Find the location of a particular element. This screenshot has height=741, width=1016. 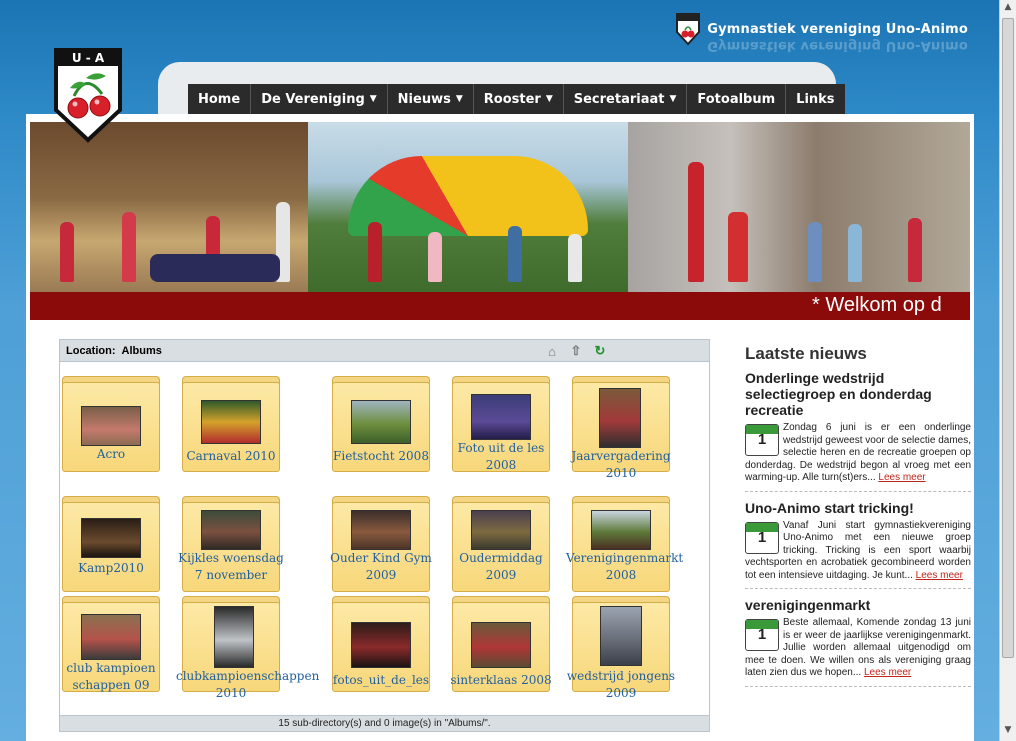

folder-jaarvergadering-2010: Jaarvergadering 2010 is located at coordinates (621, 428).